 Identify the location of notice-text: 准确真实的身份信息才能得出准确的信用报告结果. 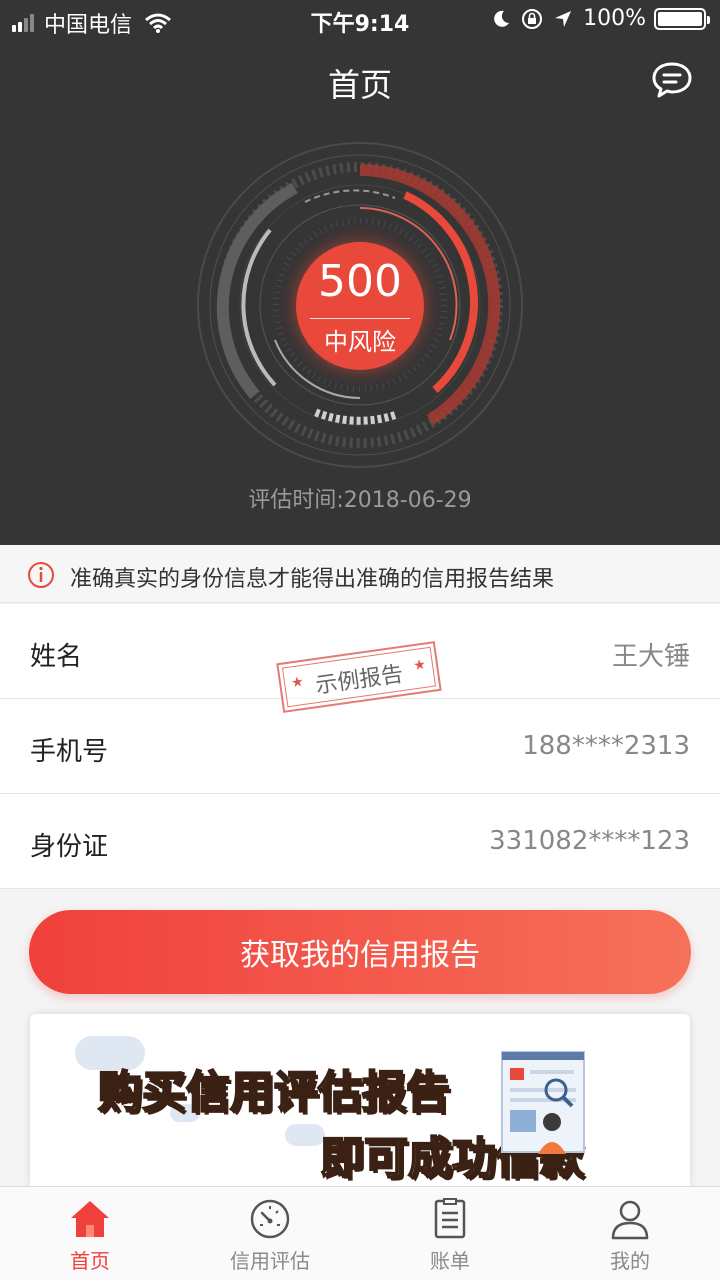
(312, 579).